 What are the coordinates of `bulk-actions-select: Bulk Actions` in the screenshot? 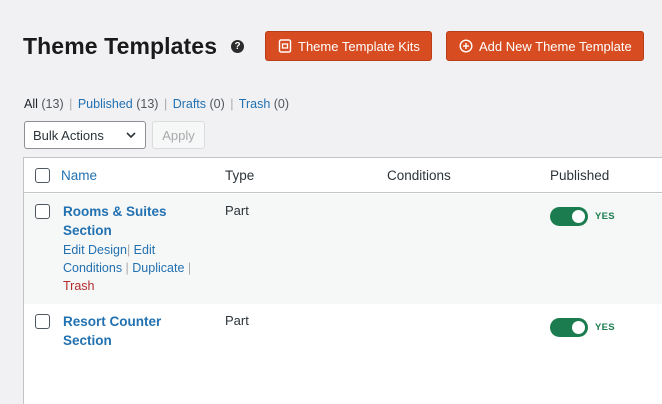 It's located at (85, 135).